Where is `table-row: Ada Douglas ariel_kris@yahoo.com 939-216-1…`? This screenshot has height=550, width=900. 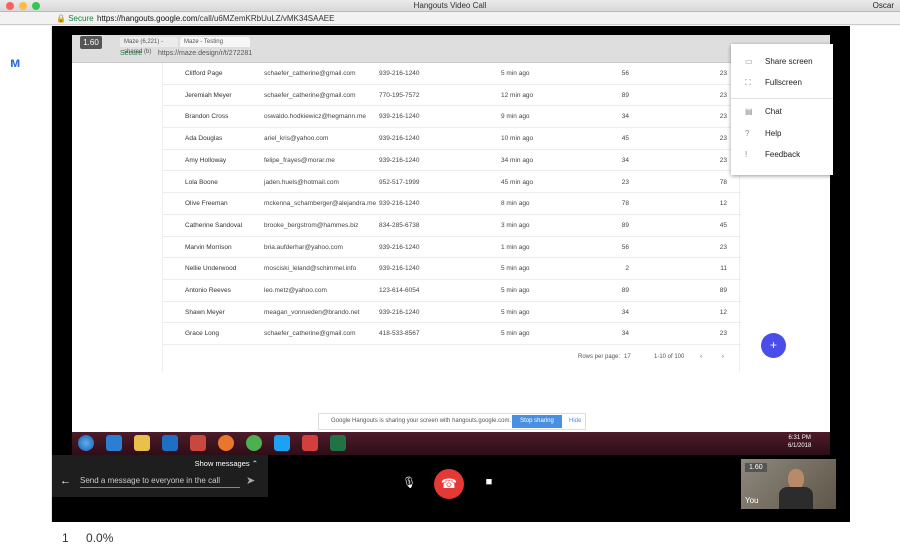
table-row: Ada Douglas ariel_kris@yahoo.com 939-216-1… is located at coordinates (452, 139).